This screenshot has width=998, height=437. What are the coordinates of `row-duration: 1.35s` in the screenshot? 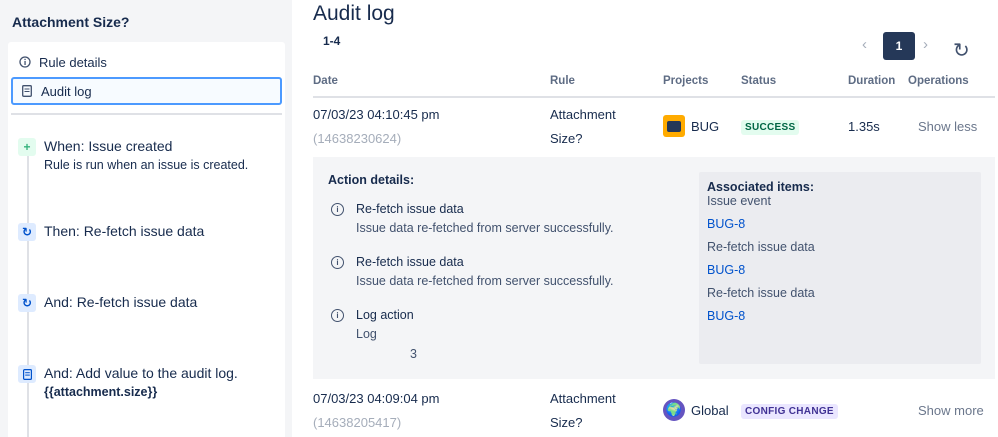 It's located at (864, 126).